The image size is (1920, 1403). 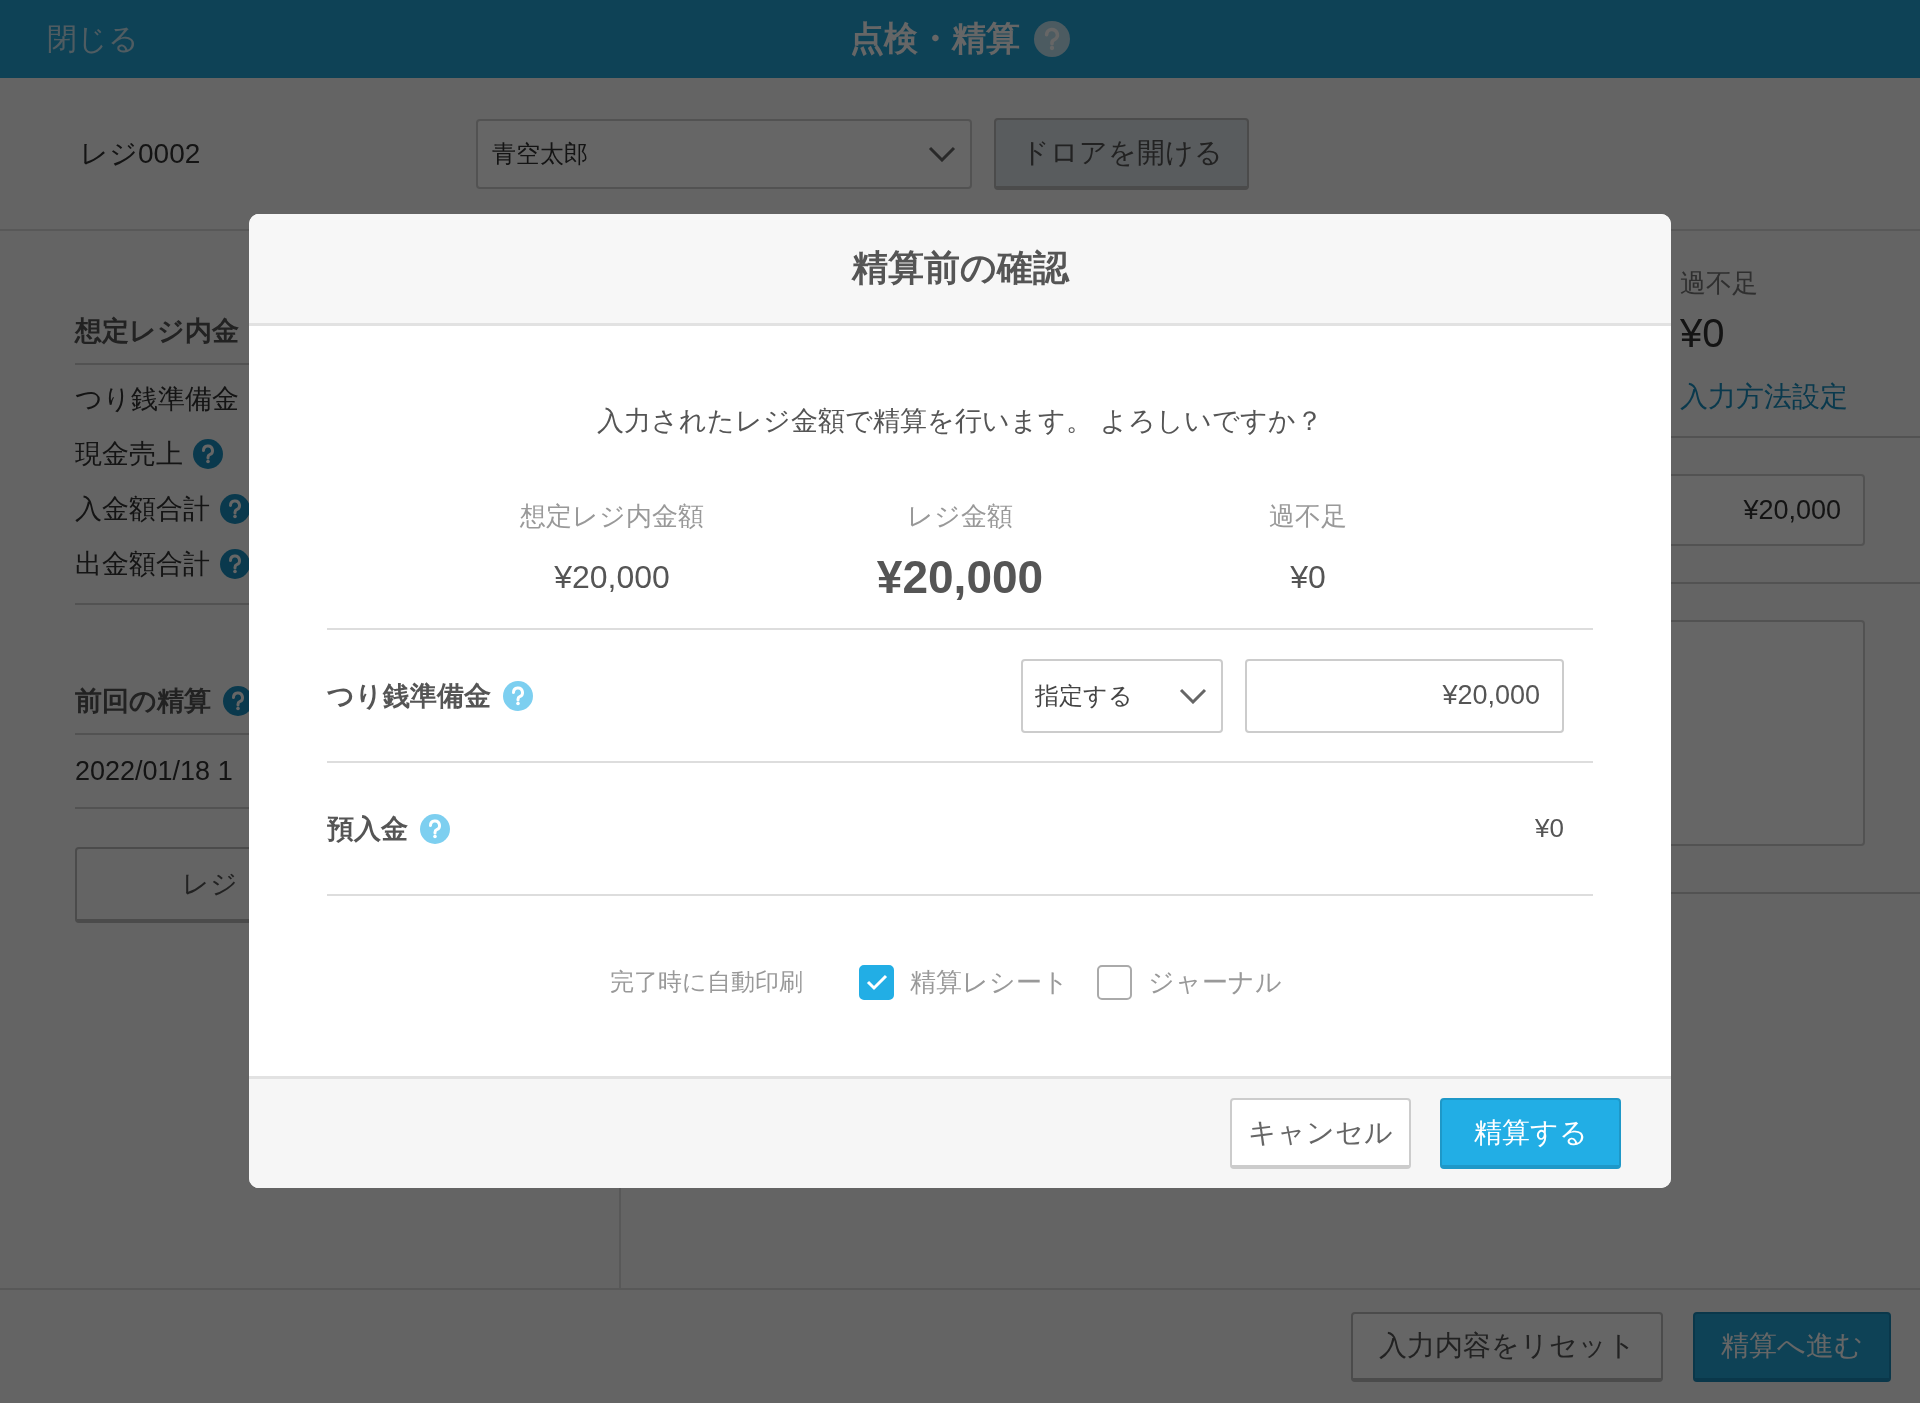 I want to click on cancel-button: キャンセル, so click(x=1320, y=1133).